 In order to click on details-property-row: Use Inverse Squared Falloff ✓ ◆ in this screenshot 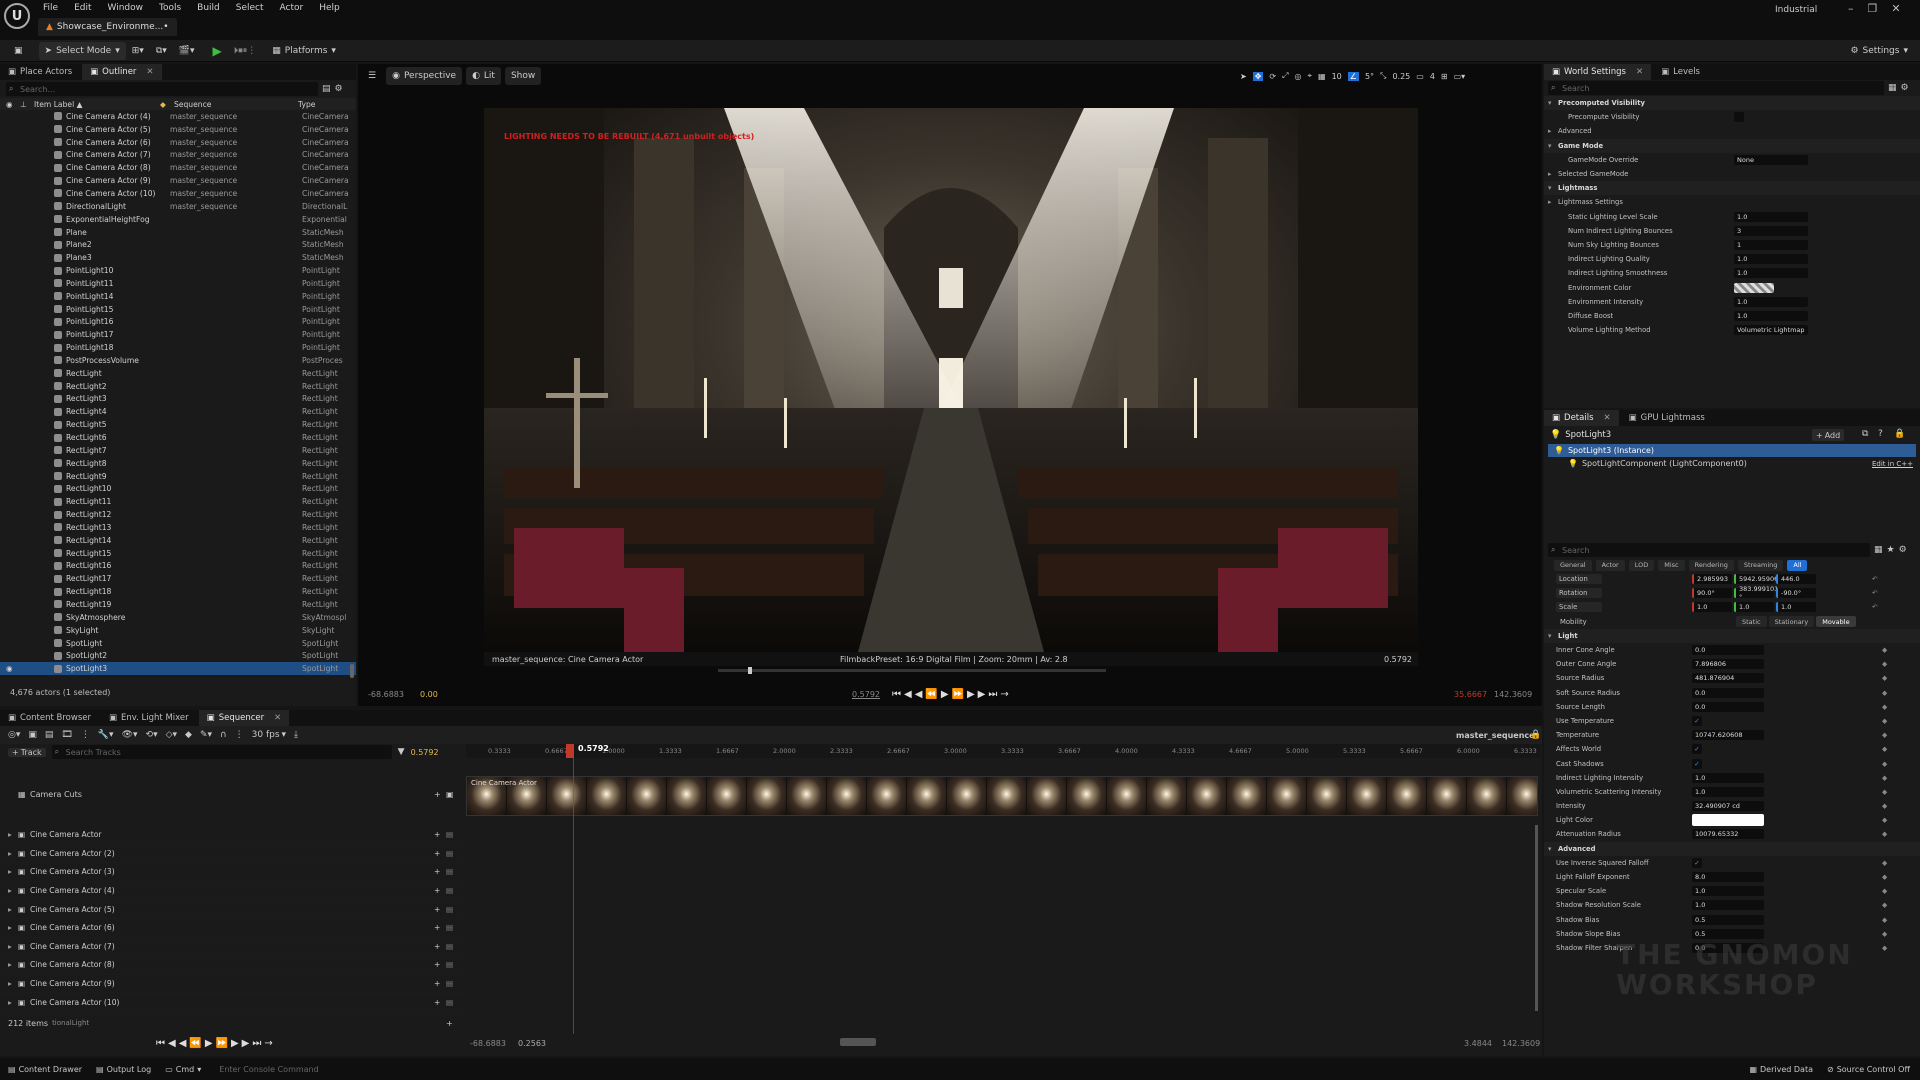, I will do `click(1732, 863)`.